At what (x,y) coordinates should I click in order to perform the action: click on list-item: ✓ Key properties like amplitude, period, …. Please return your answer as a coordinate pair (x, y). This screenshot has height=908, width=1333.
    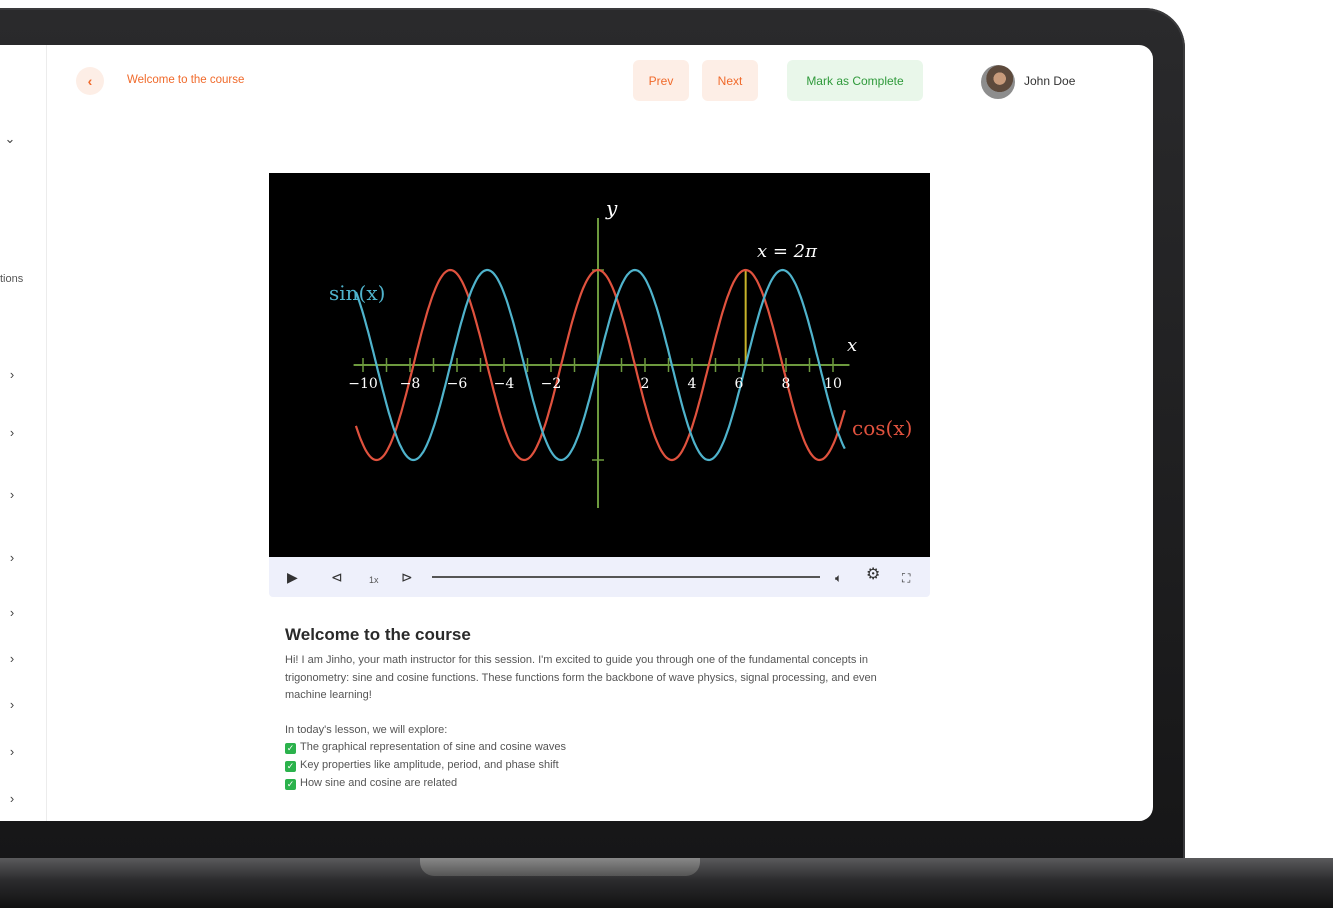
    Looking at the image, I should click on (422, 765).